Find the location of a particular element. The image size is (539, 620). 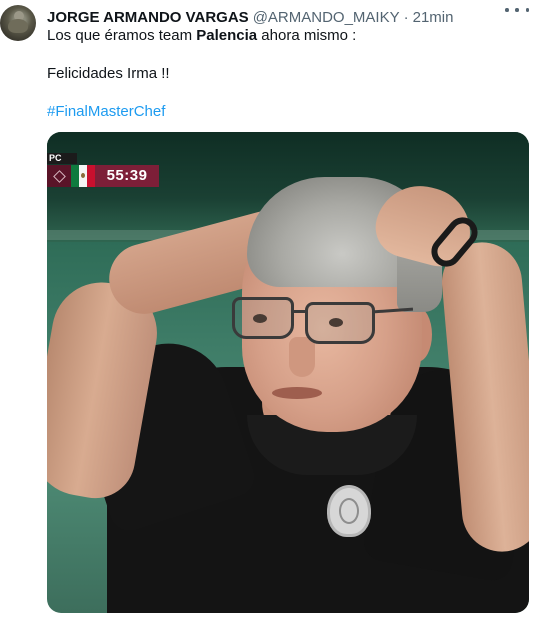

tweet-text-line-2: Felicidades Irma !! is located at coordinates (108, 73).